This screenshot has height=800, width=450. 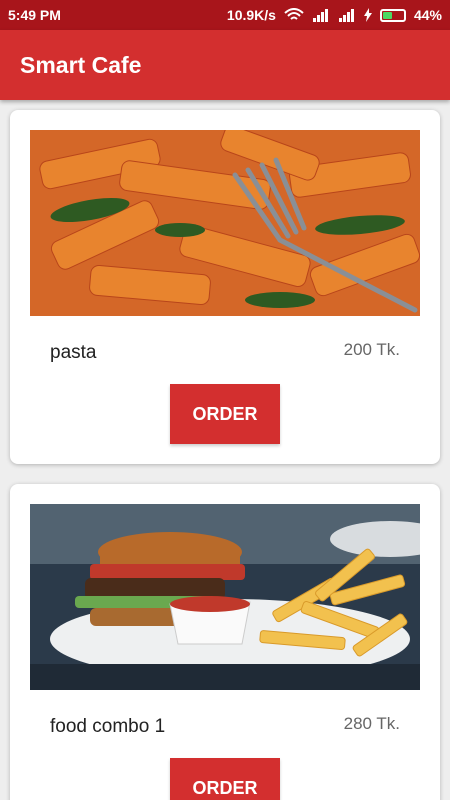 I want to click on wifi-icon, so click(x=294, y=14).